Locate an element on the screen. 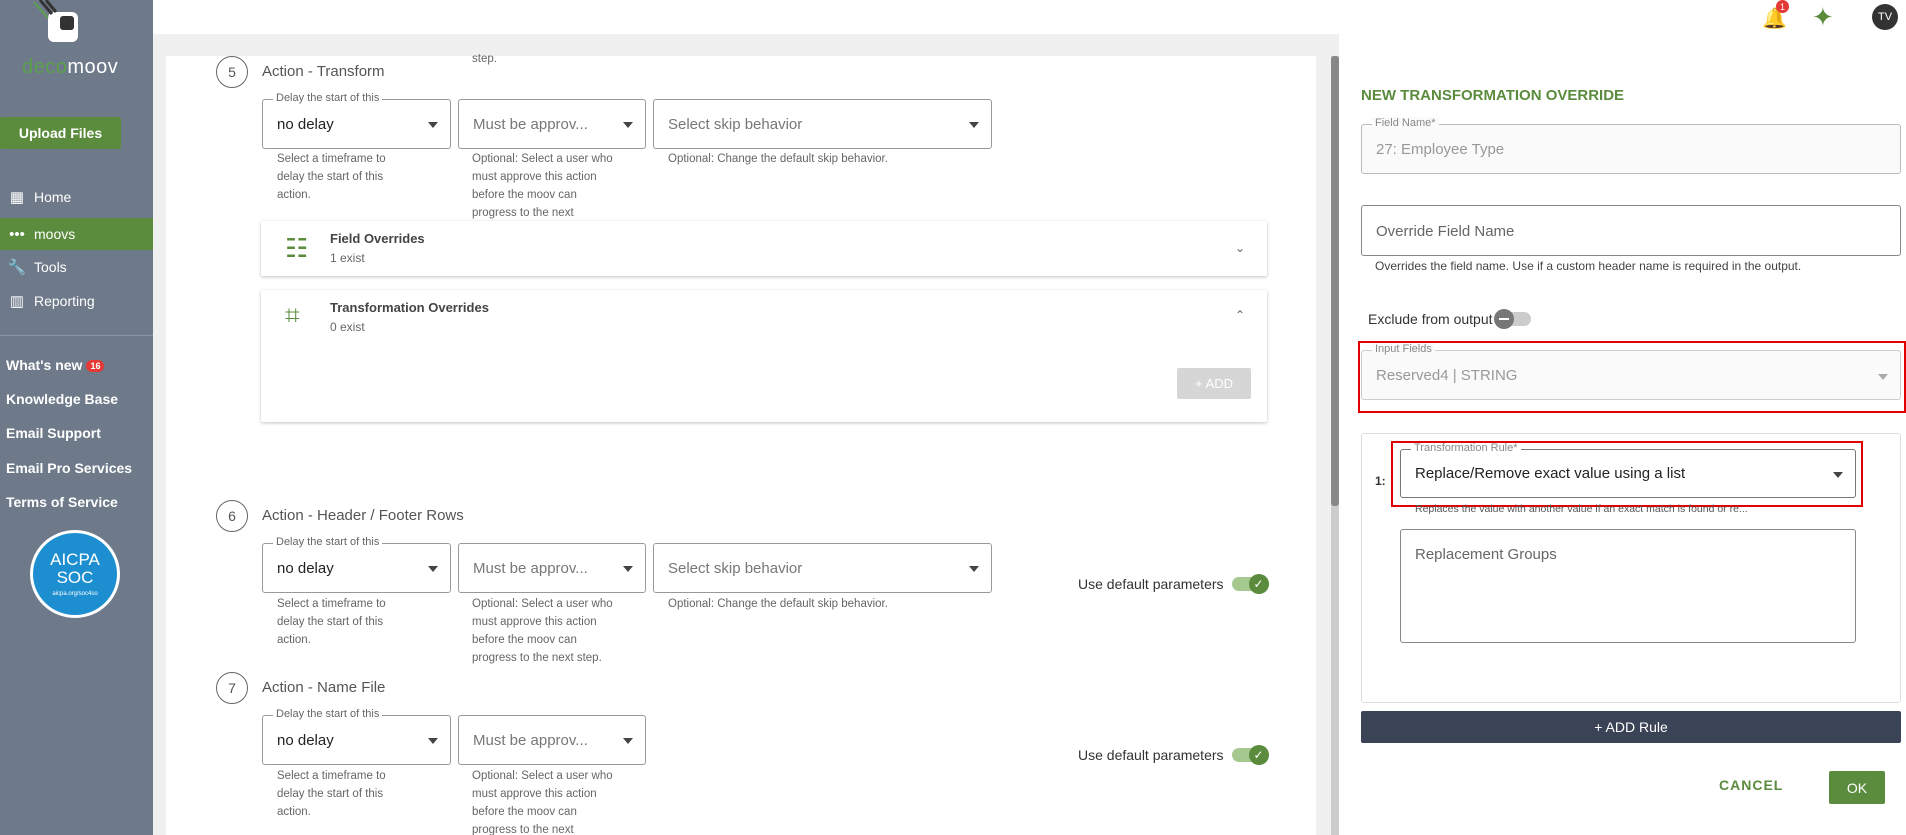 Image resolution: width=1906 pixels, height=835 pixels. step-number: 7 is located at coordinates (232, 688).